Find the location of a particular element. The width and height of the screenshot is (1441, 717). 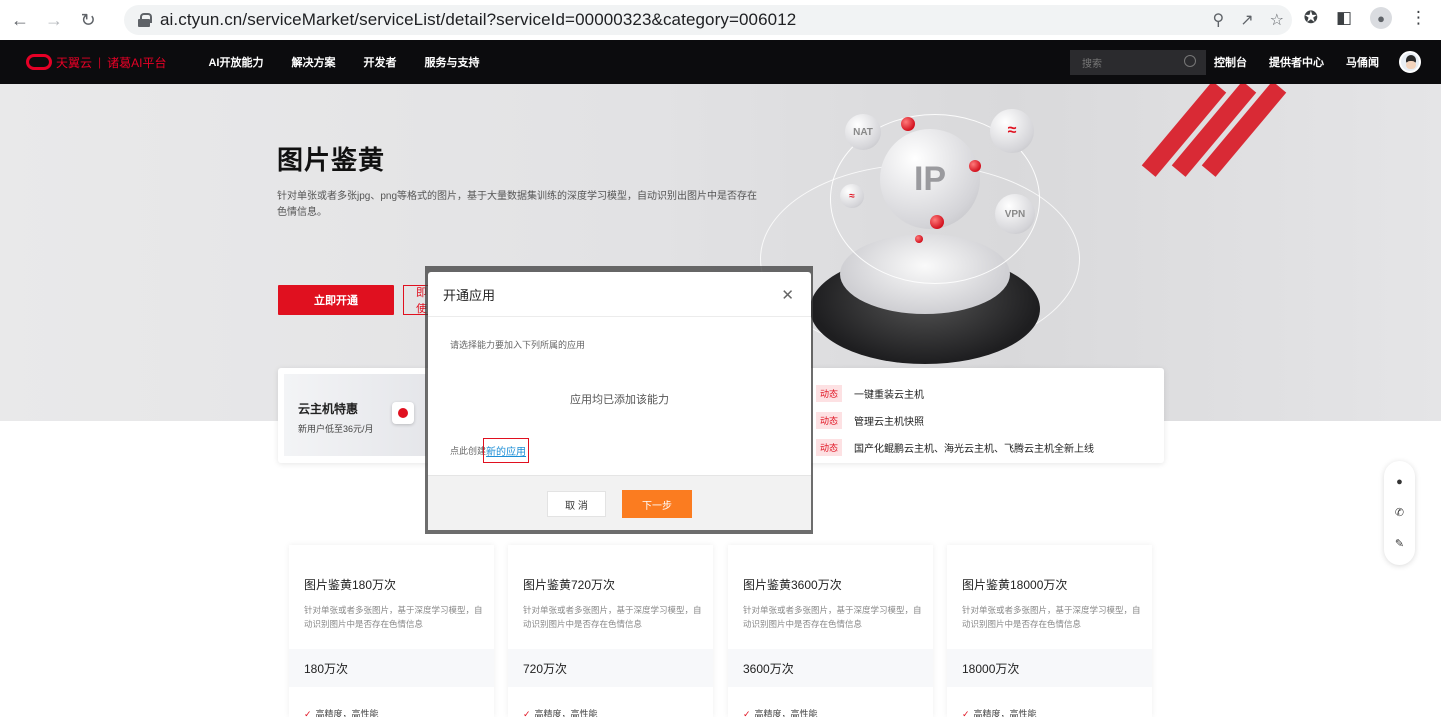

promo-card: 云主机特惠 新用户低至36元/月 is located at coordinates (355, 415).